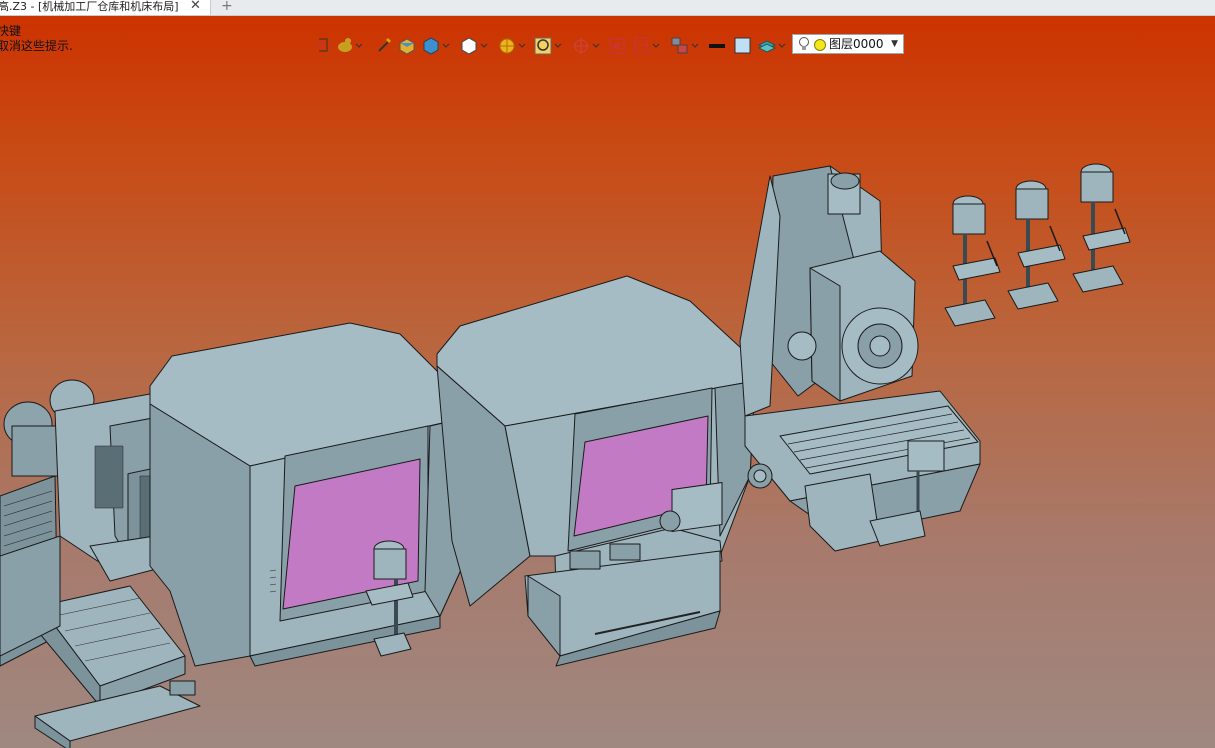 The image size is (1215, 748). What do you see at coordinates (820, 45) in the screenshot?
I see `layer-color-dot` at bounding box center [820, 45].